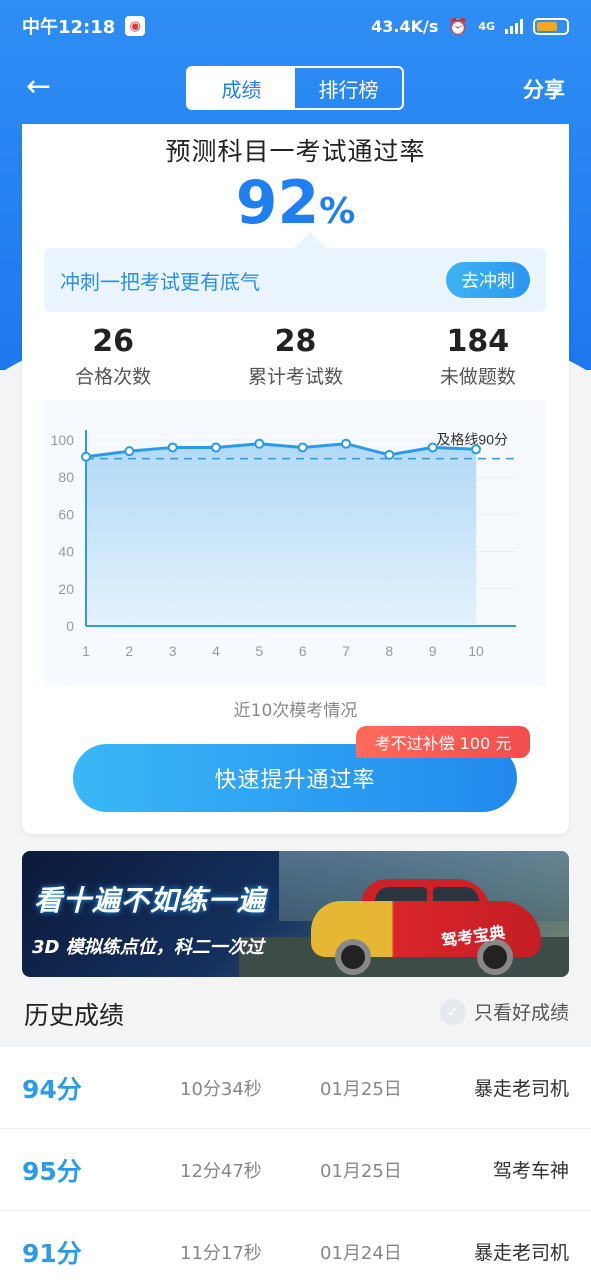  Describe the element at coordinates (52, 1089) in the screenshot. I see `history-score: 94分` at that location.